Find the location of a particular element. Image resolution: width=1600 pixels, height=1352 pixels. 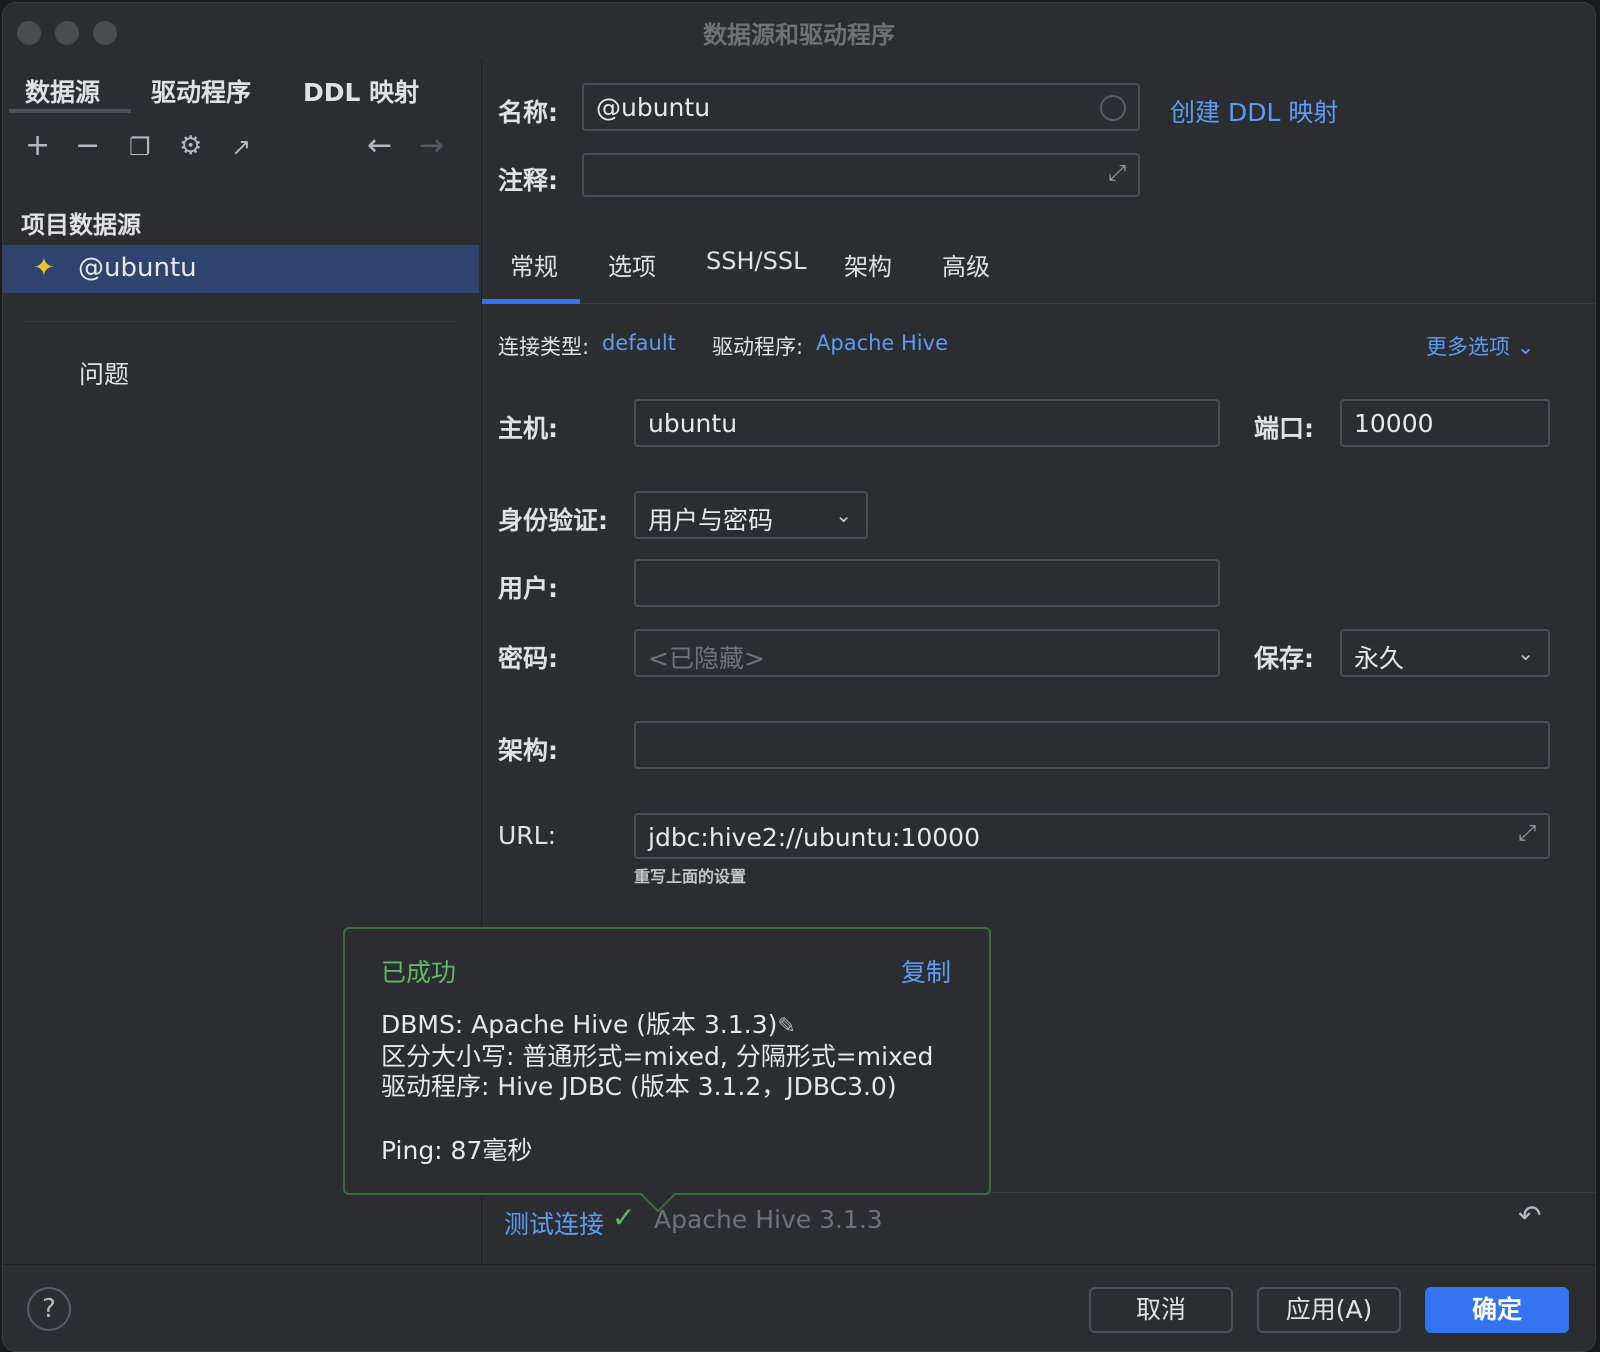

left-tabs: 数据源 驱动程序 DDL 映射 is located at coordinates (241, 88).